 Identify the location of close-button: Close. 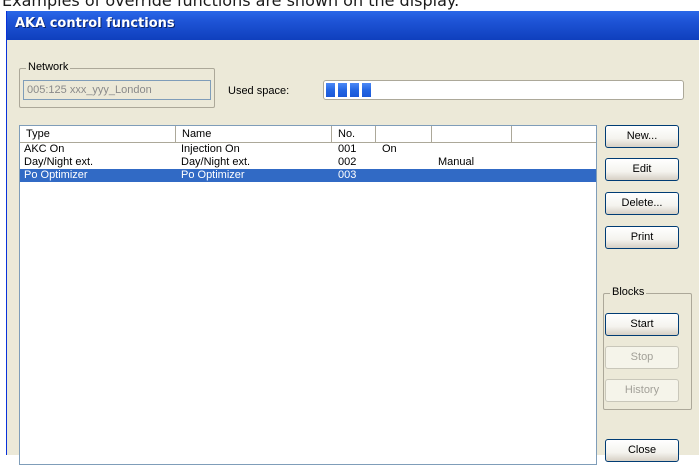
(642, 450).